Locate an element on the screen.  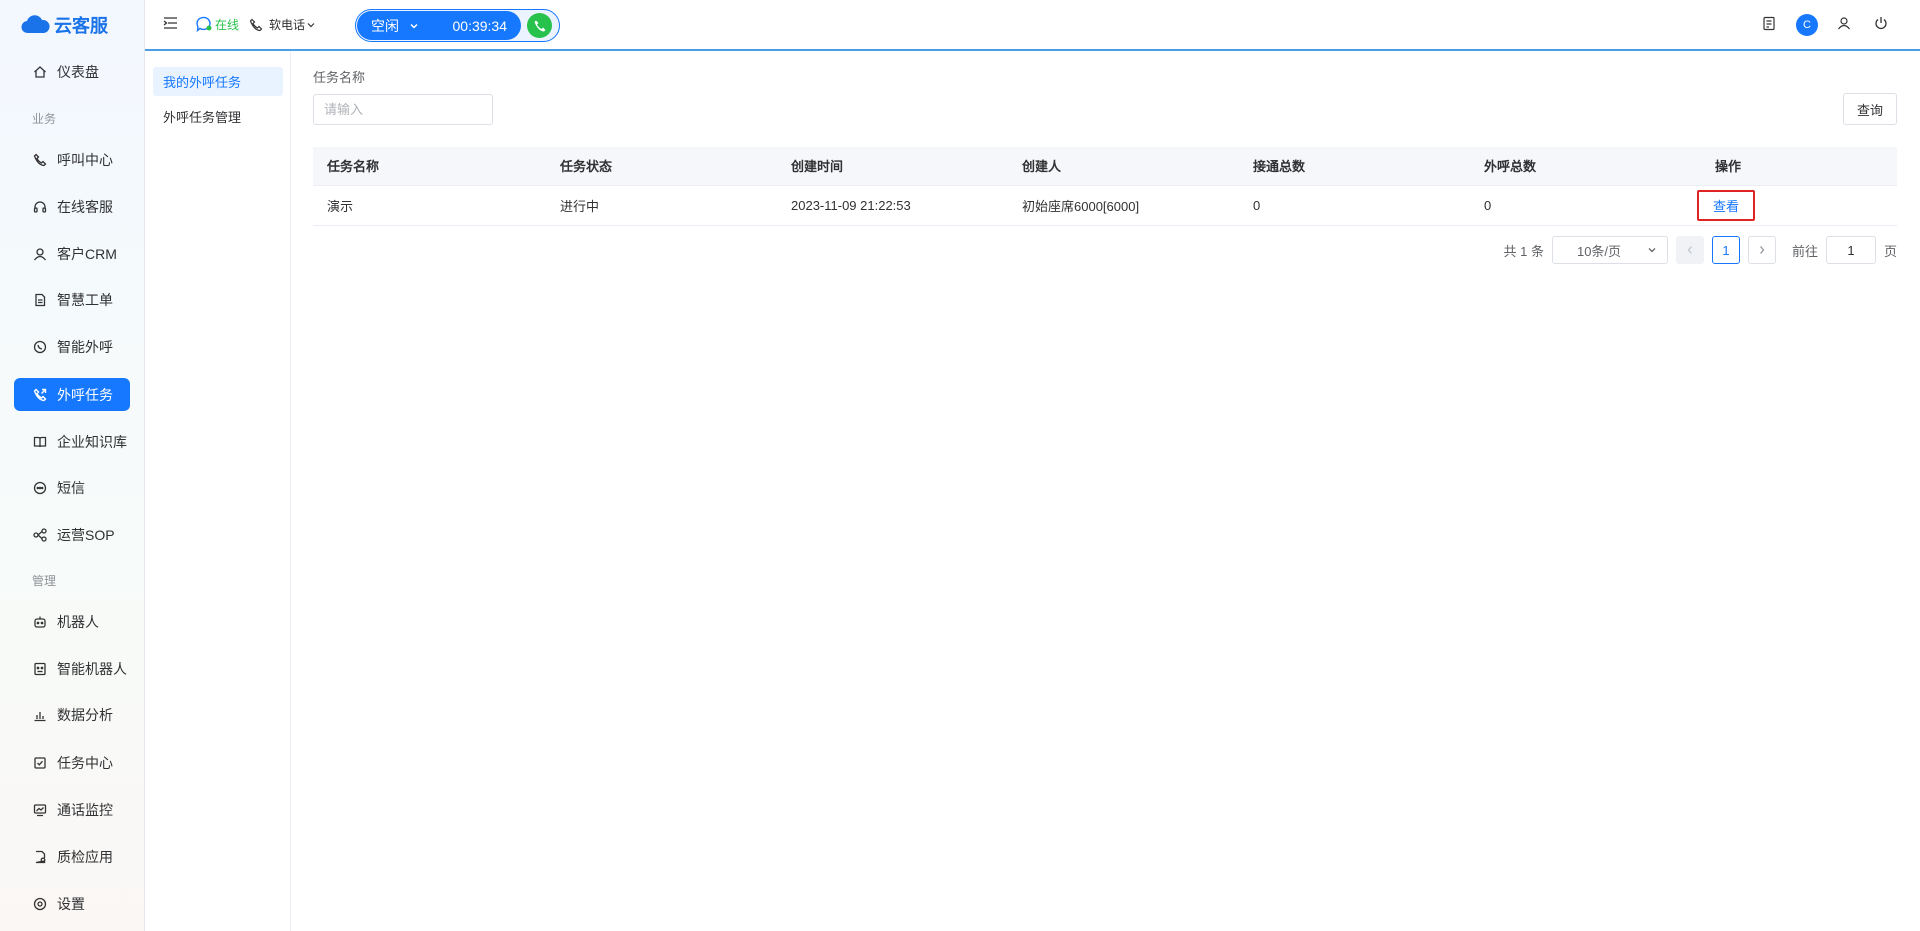
menu-collapse-icon is located at coordinates (170, 23).